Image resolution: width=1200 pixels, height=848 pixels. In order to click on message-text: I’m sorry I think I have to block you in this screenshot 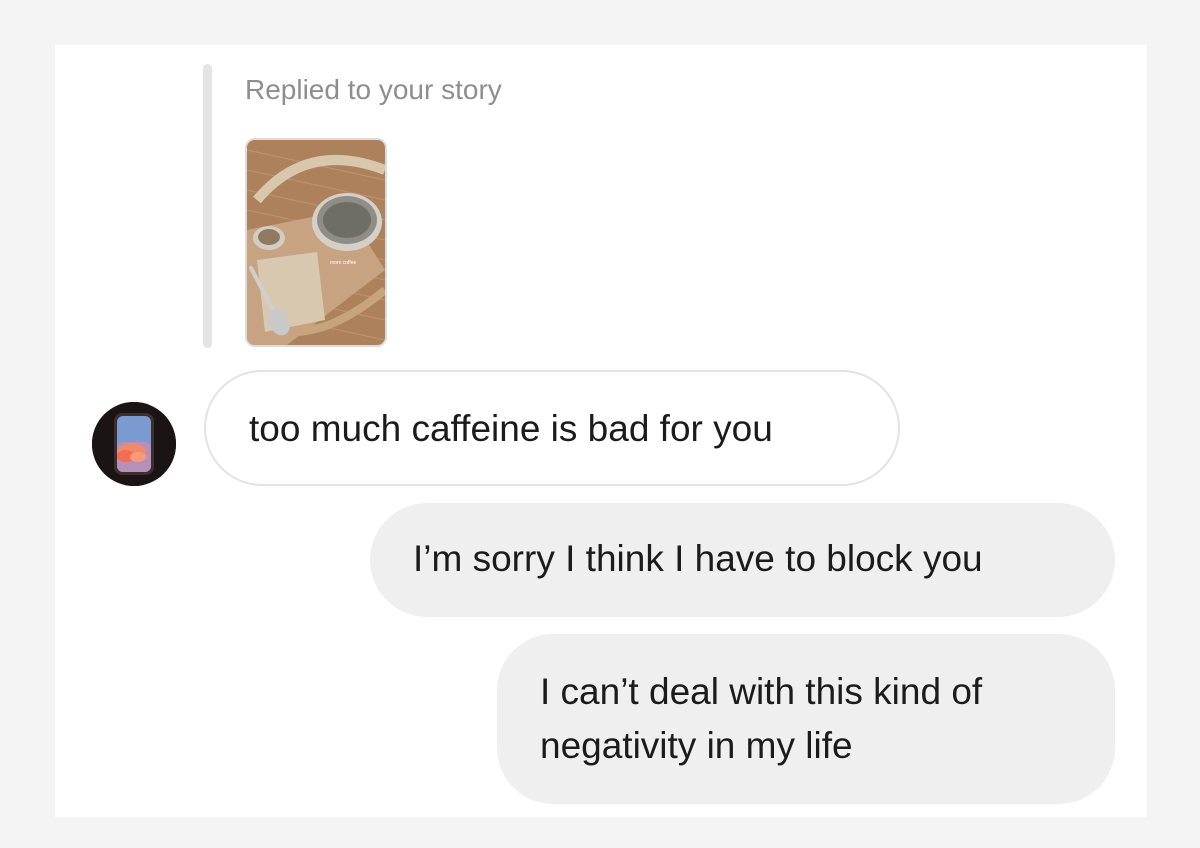, I will do `click(698, 558)`.